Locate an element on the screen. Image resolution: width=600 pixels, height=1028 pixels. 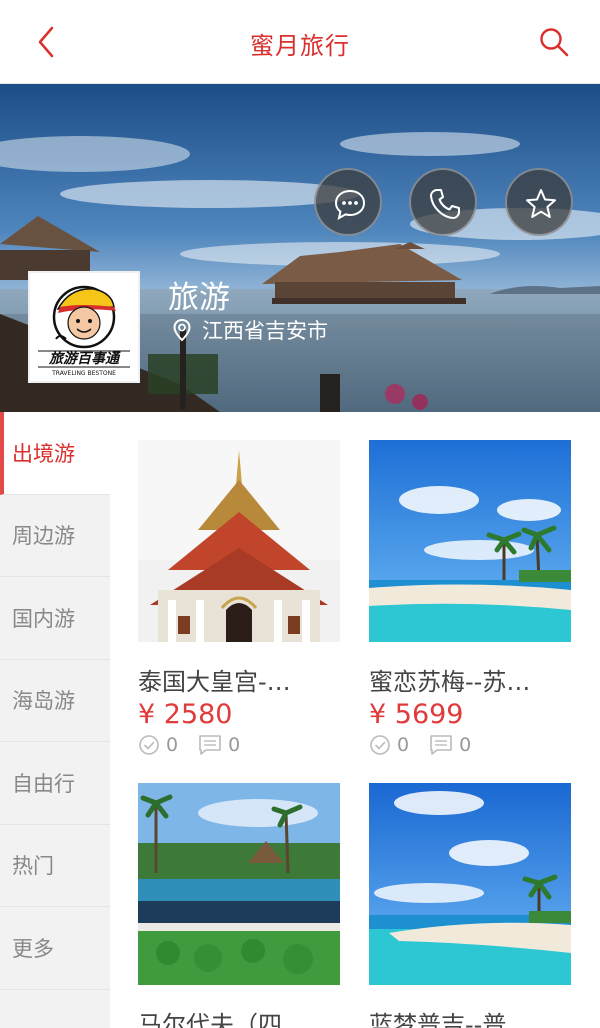
favorite-button is located at coordinates (539, 202).